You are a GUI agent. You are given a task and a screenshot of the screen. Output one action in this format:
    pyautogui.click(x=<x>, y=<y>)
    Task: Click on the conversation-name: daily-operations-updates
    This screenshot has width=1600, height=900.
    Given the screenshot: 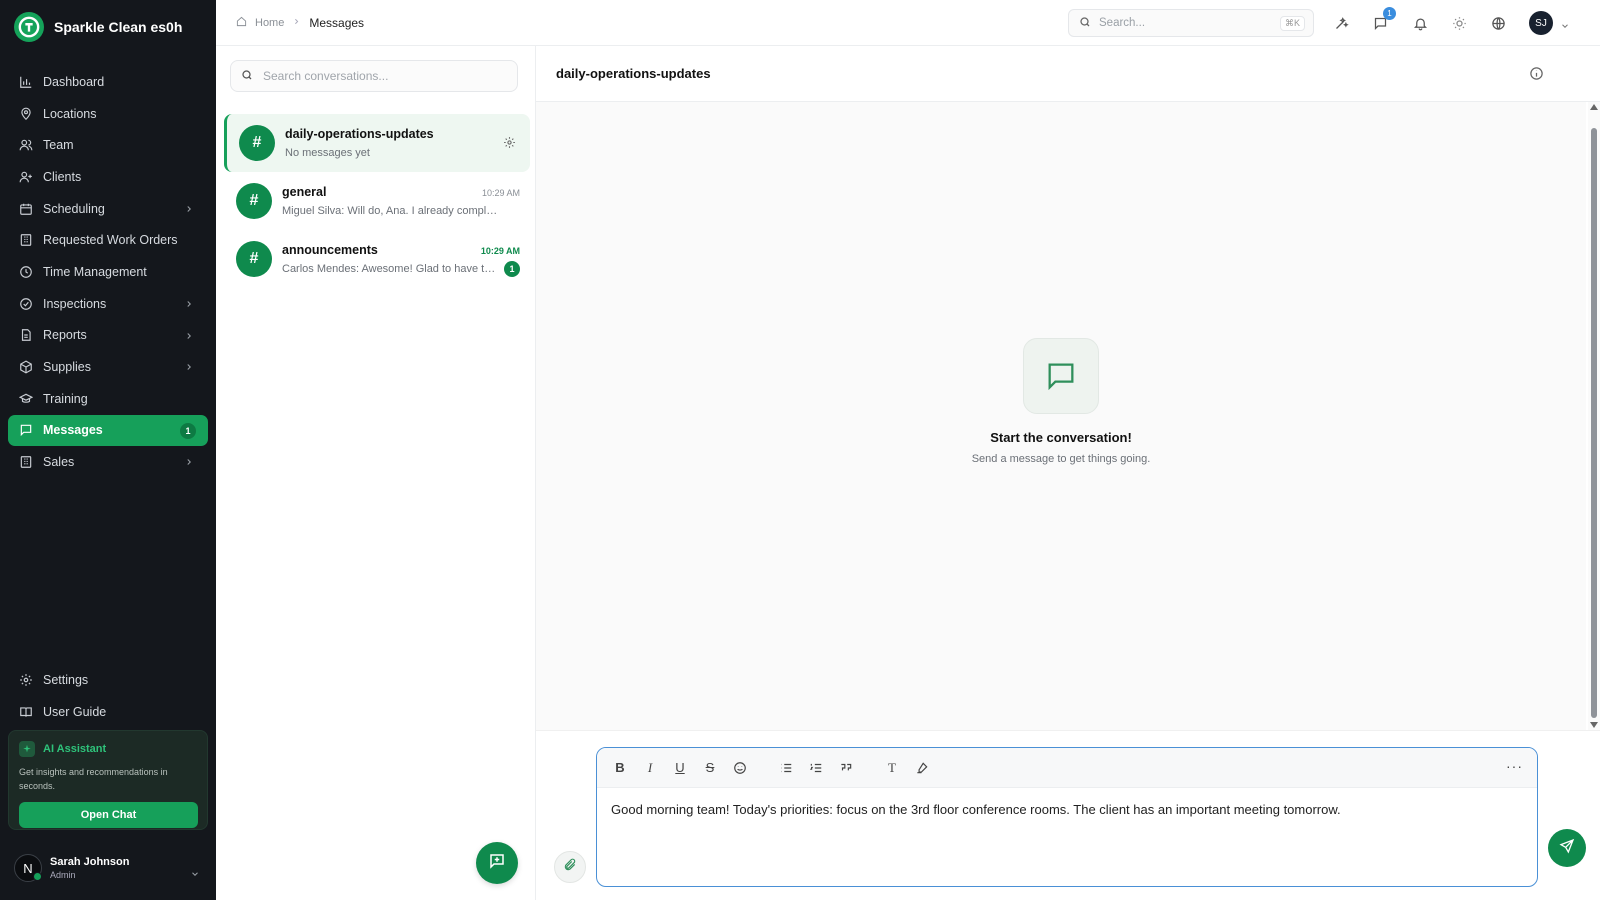 What is the action you would take?
    pyautogui.click(x=359, y=134)
    